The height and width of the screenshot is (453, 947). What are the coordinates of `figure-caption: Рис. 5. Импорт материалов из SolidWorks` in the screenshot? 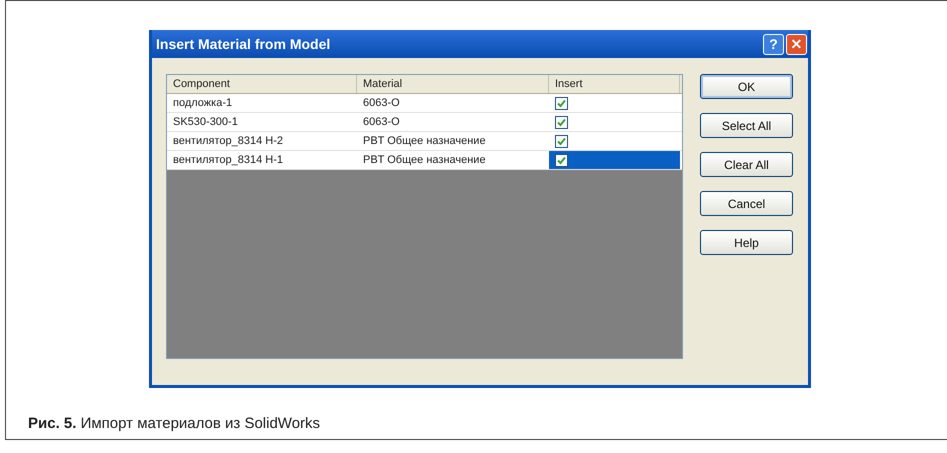 It's located at (175, 423).